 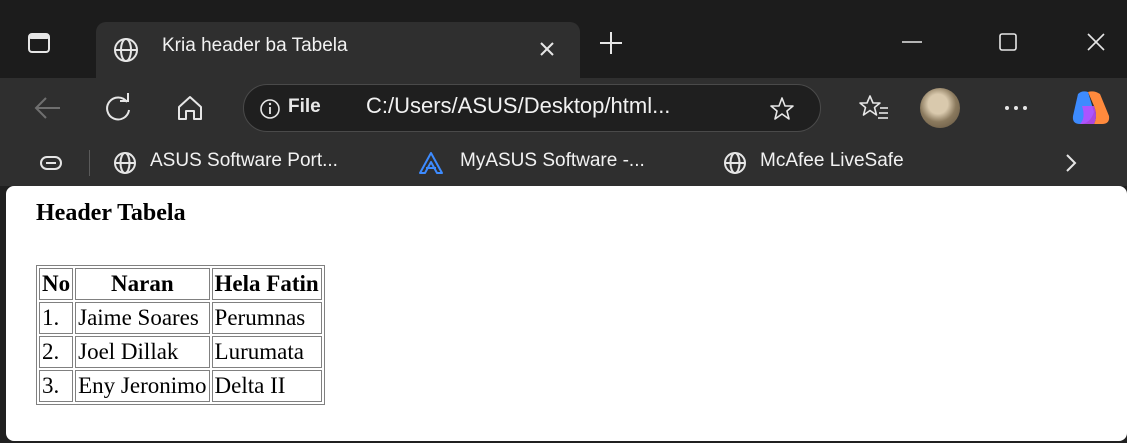 What do you see at coordinates (431, 163) in the screenshot?
I see `myasus-logo-icon` at bounding box center [431, 163].